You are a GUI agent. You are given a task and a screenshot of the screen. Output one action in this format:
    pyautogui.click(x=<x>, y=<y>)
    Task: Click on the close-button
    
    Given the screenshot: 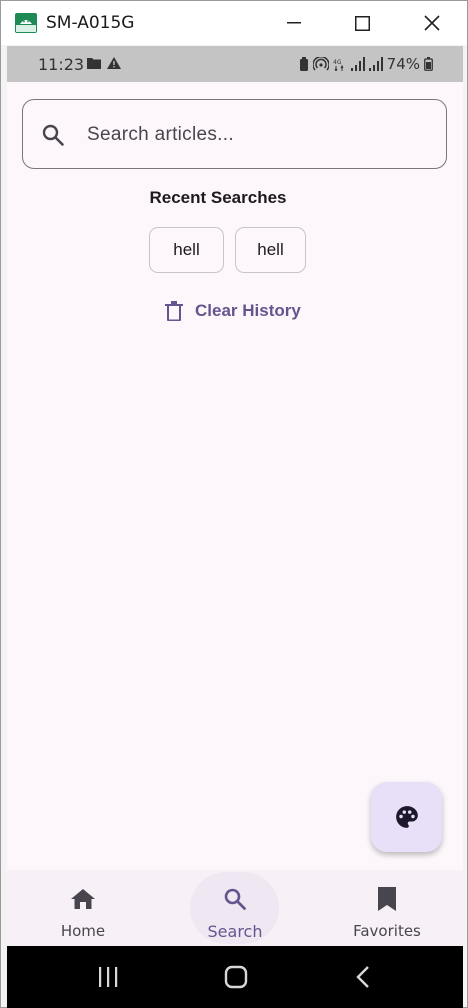 What is the action you would take?
    pyautogui.click(x=432, y=23)
    